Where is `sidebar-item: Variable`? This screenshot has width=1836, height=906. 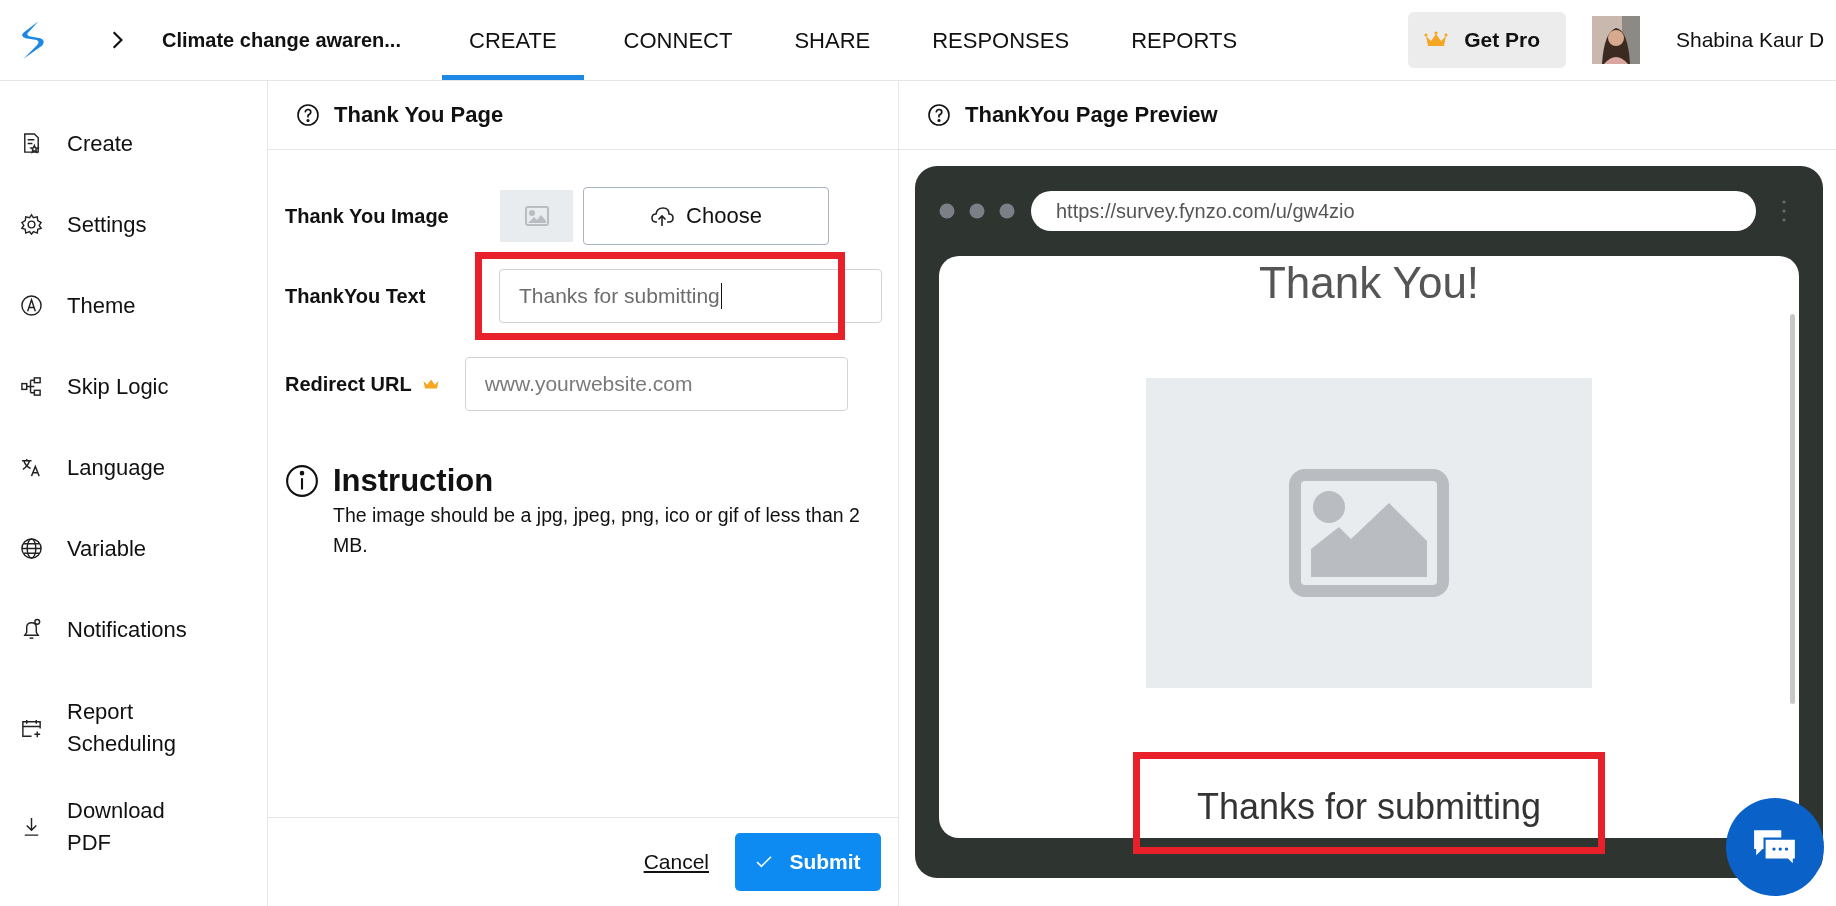
sidebar-item: Variable is located at coordinates (132, 548).